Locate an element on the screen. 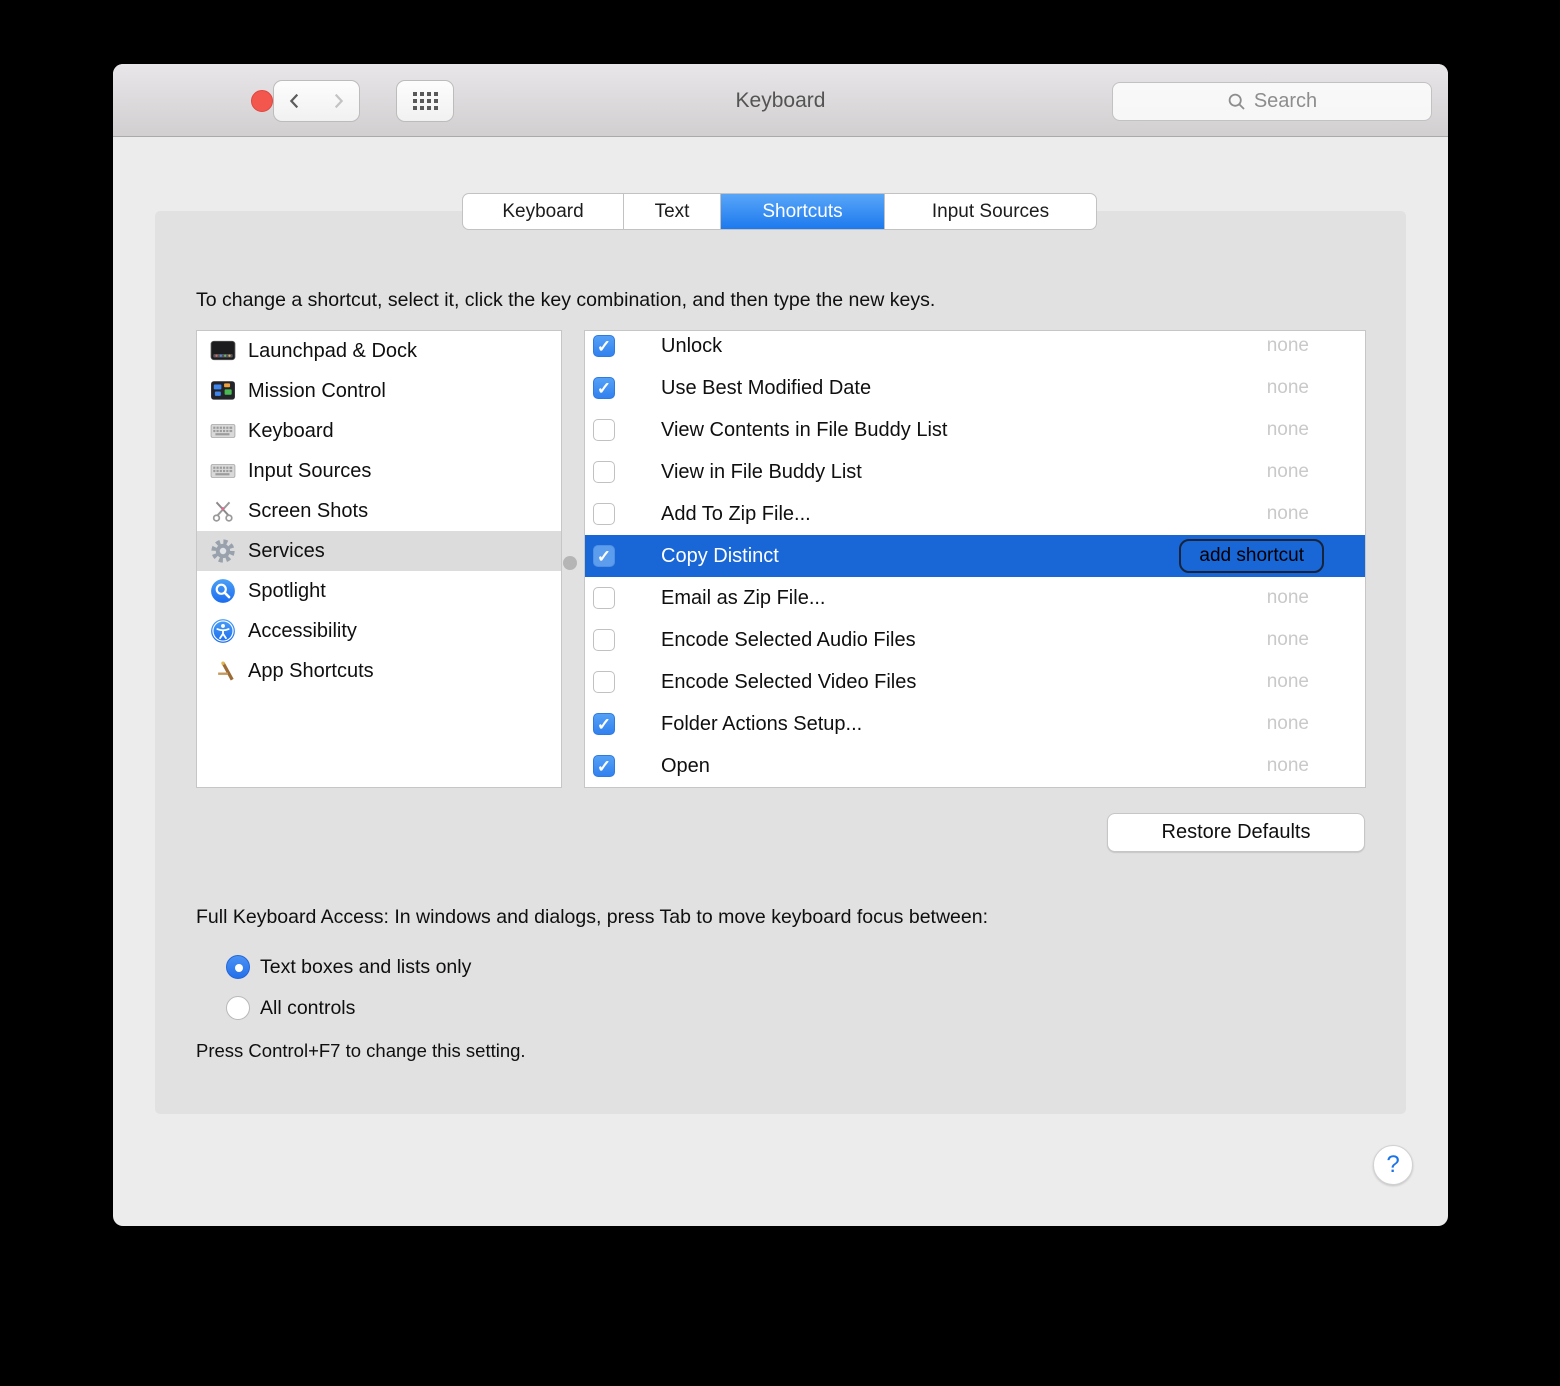  launchpad-dock-icon is located at coordinates (223, 351).